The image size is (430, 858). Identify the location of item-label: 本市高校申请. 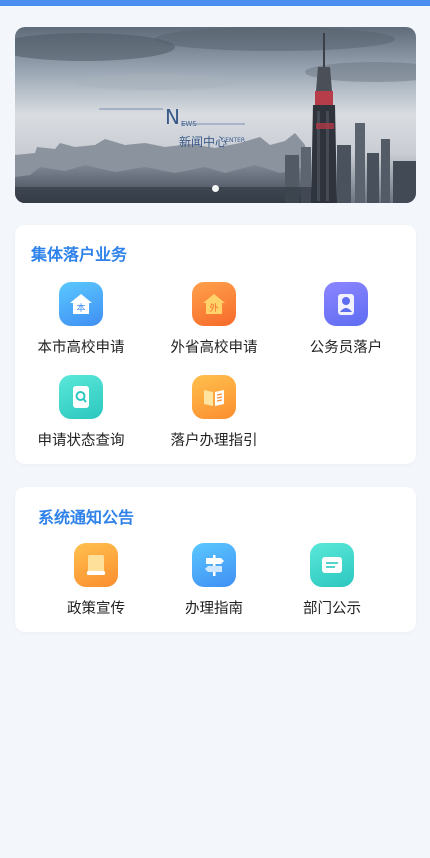
(81, 348).